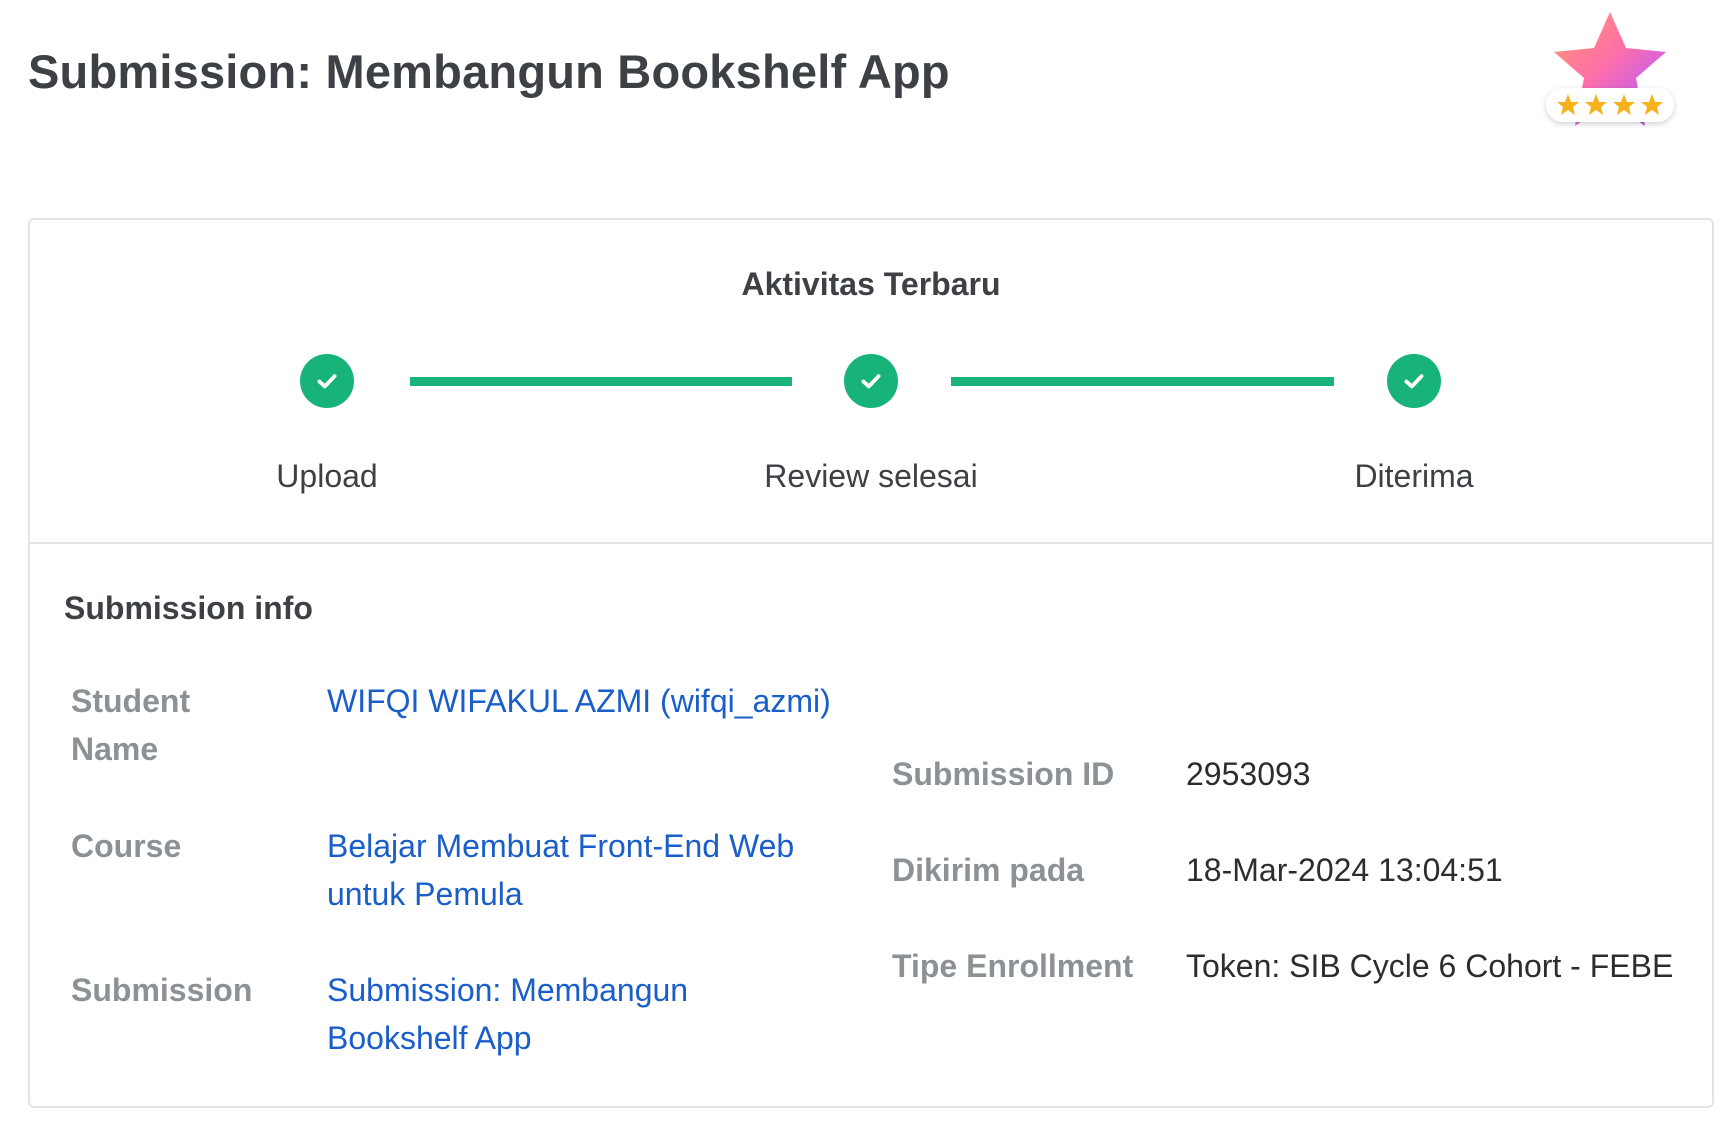 The height and width of the screenshot is (1132, 1733). What do you see at coordinates (130, 725) in the screenshot?
I see `student-name-label: Student Name` at bounding box center [130, 725].